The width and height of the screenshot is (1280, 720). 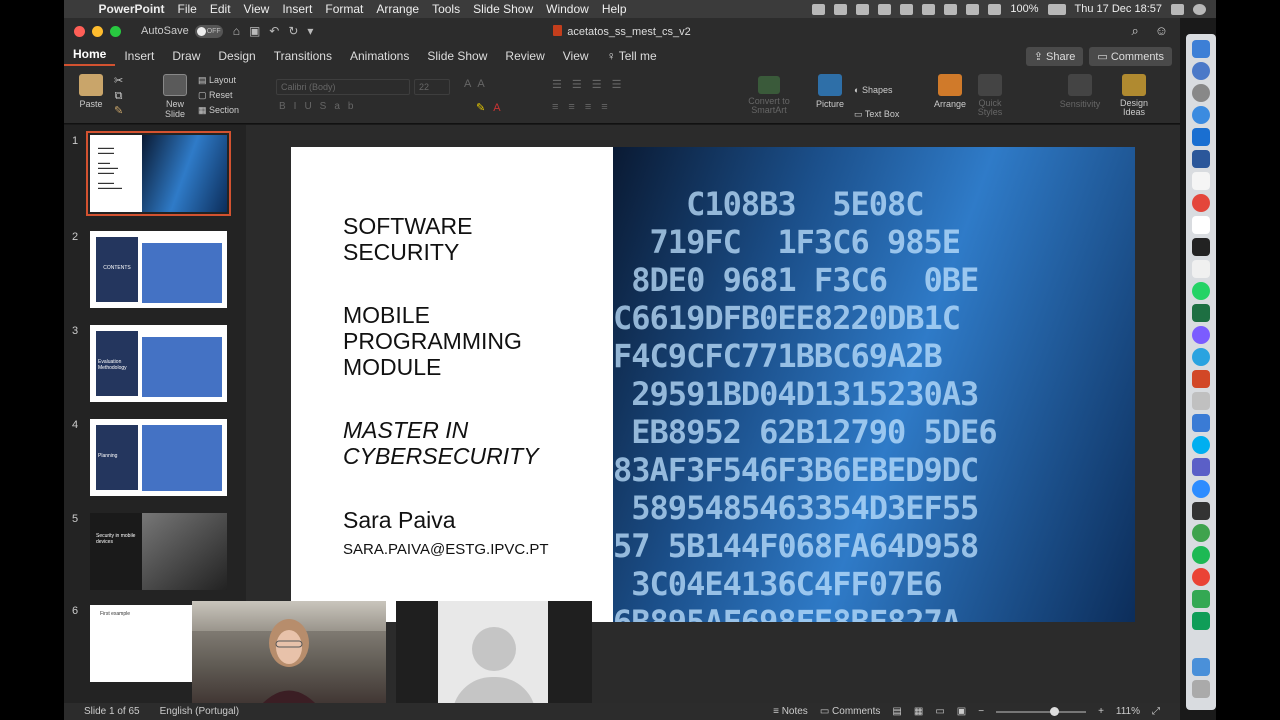 I want to click on slide-subtitle-line: MOBILE, so click(x=386, y=315).